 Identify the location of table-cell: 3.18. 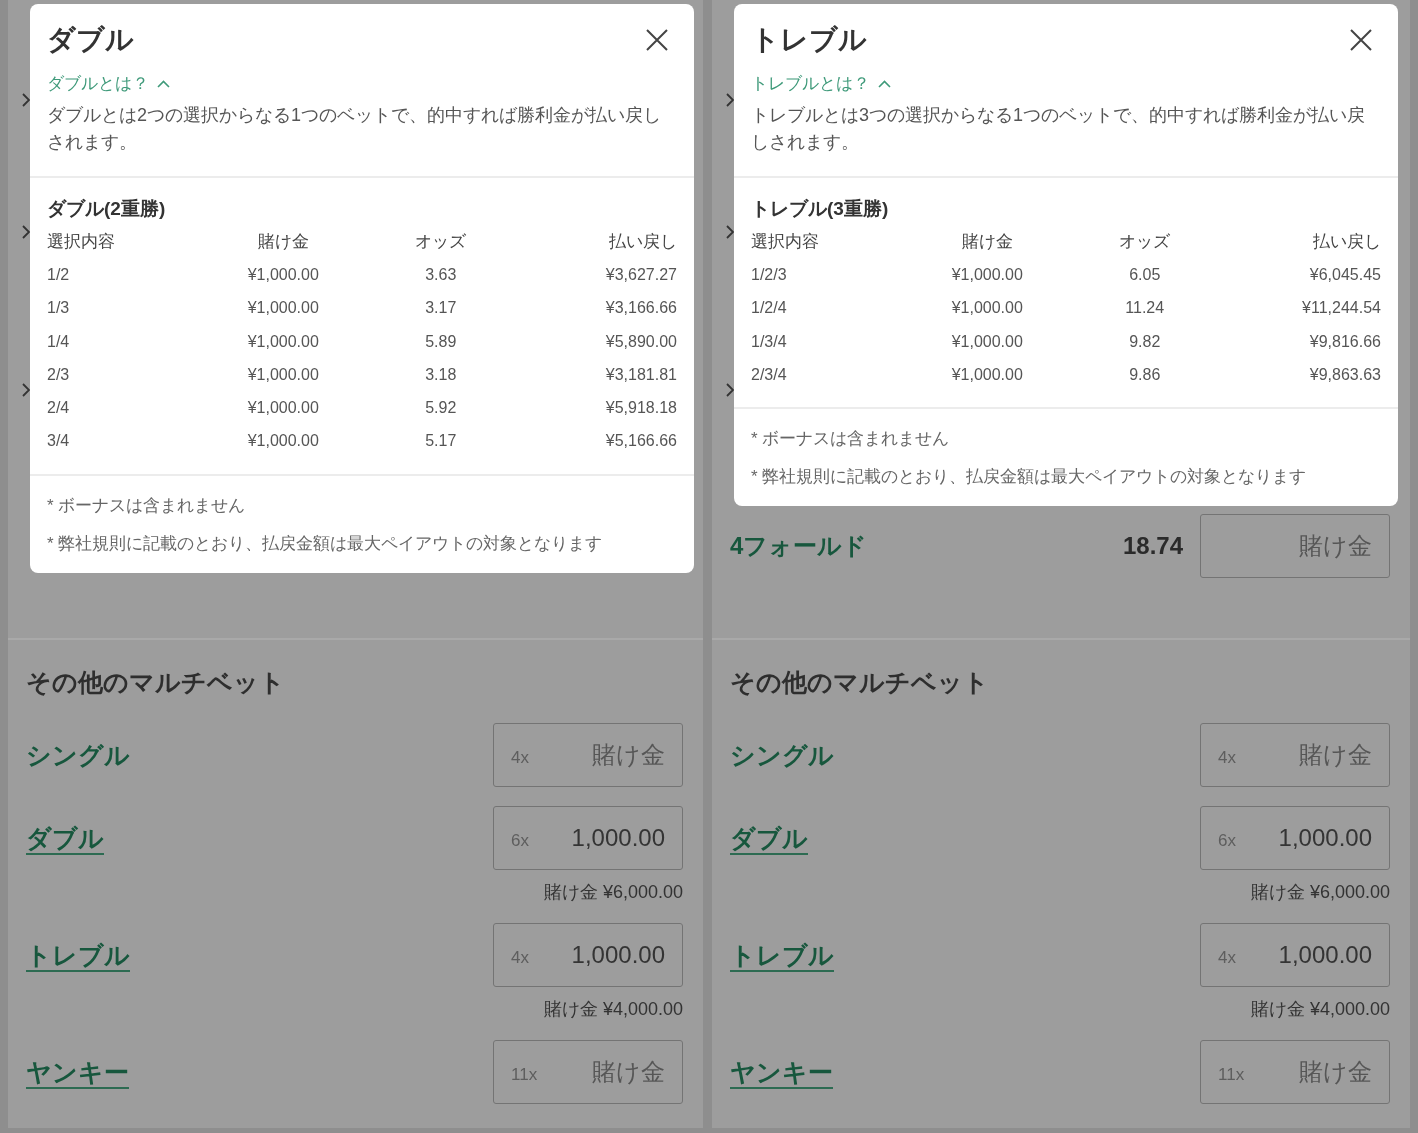
(441, 374).